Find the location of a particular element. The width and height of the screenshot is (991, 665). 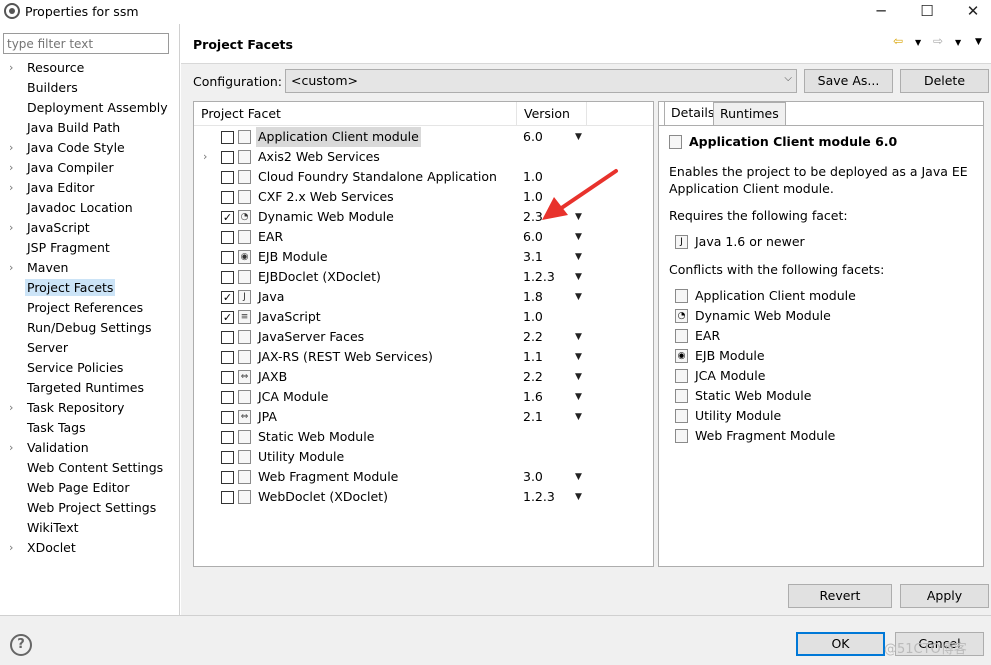

nav-item: › Task Repository is located at coordinates (90, 408).